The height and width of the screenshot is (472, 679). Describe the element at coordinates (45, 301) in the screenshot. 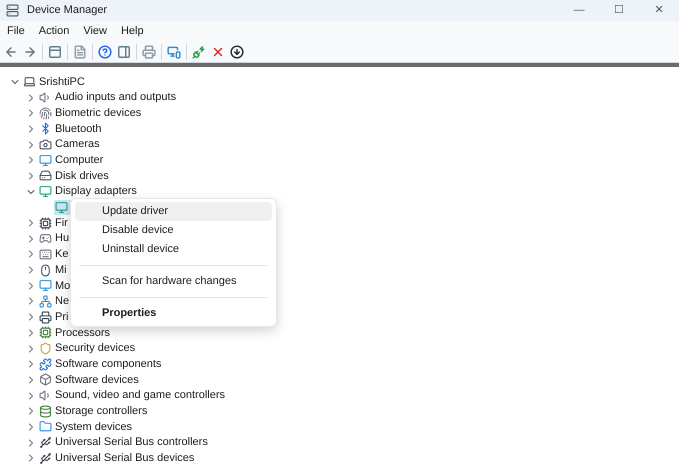

I see `network-icon` at that location.